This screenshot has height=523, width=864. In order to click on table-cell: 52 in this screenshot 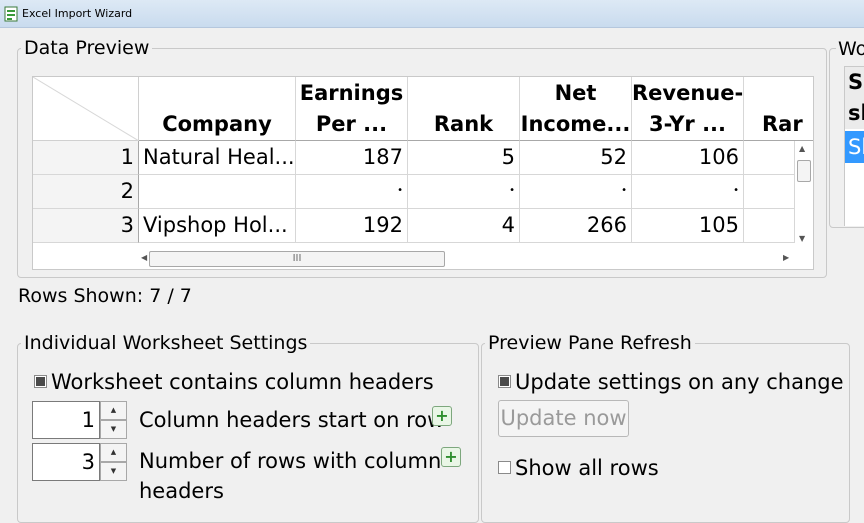, I will do `click(576, 158)`.